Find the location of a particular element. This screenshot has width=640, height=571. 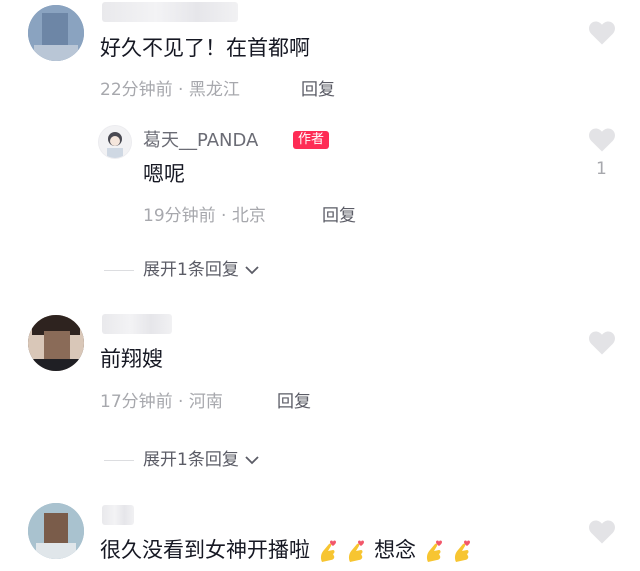

reply-location: 北京 is located at coordinates (248, 216).